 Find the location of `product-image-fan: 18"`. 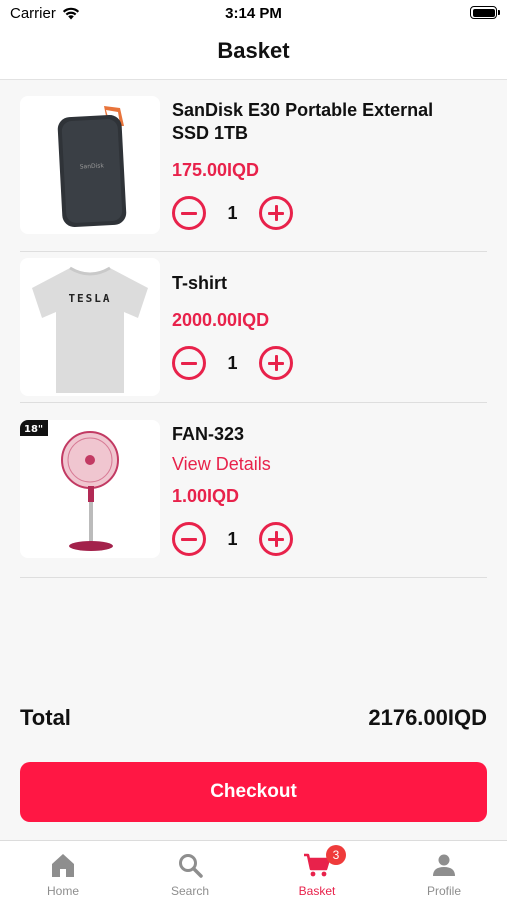

product-image-fan: 18" is located at coordinates (90, 489).